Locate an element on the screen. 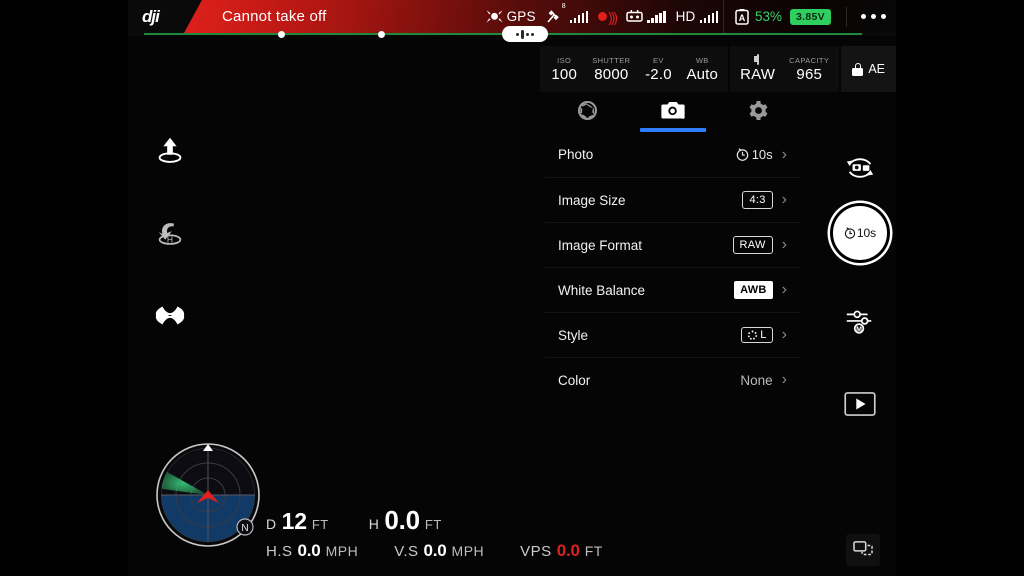 The width and height of the screenshot is (1024, 576). attitude-radar: N is located at coordinates (208, 495).